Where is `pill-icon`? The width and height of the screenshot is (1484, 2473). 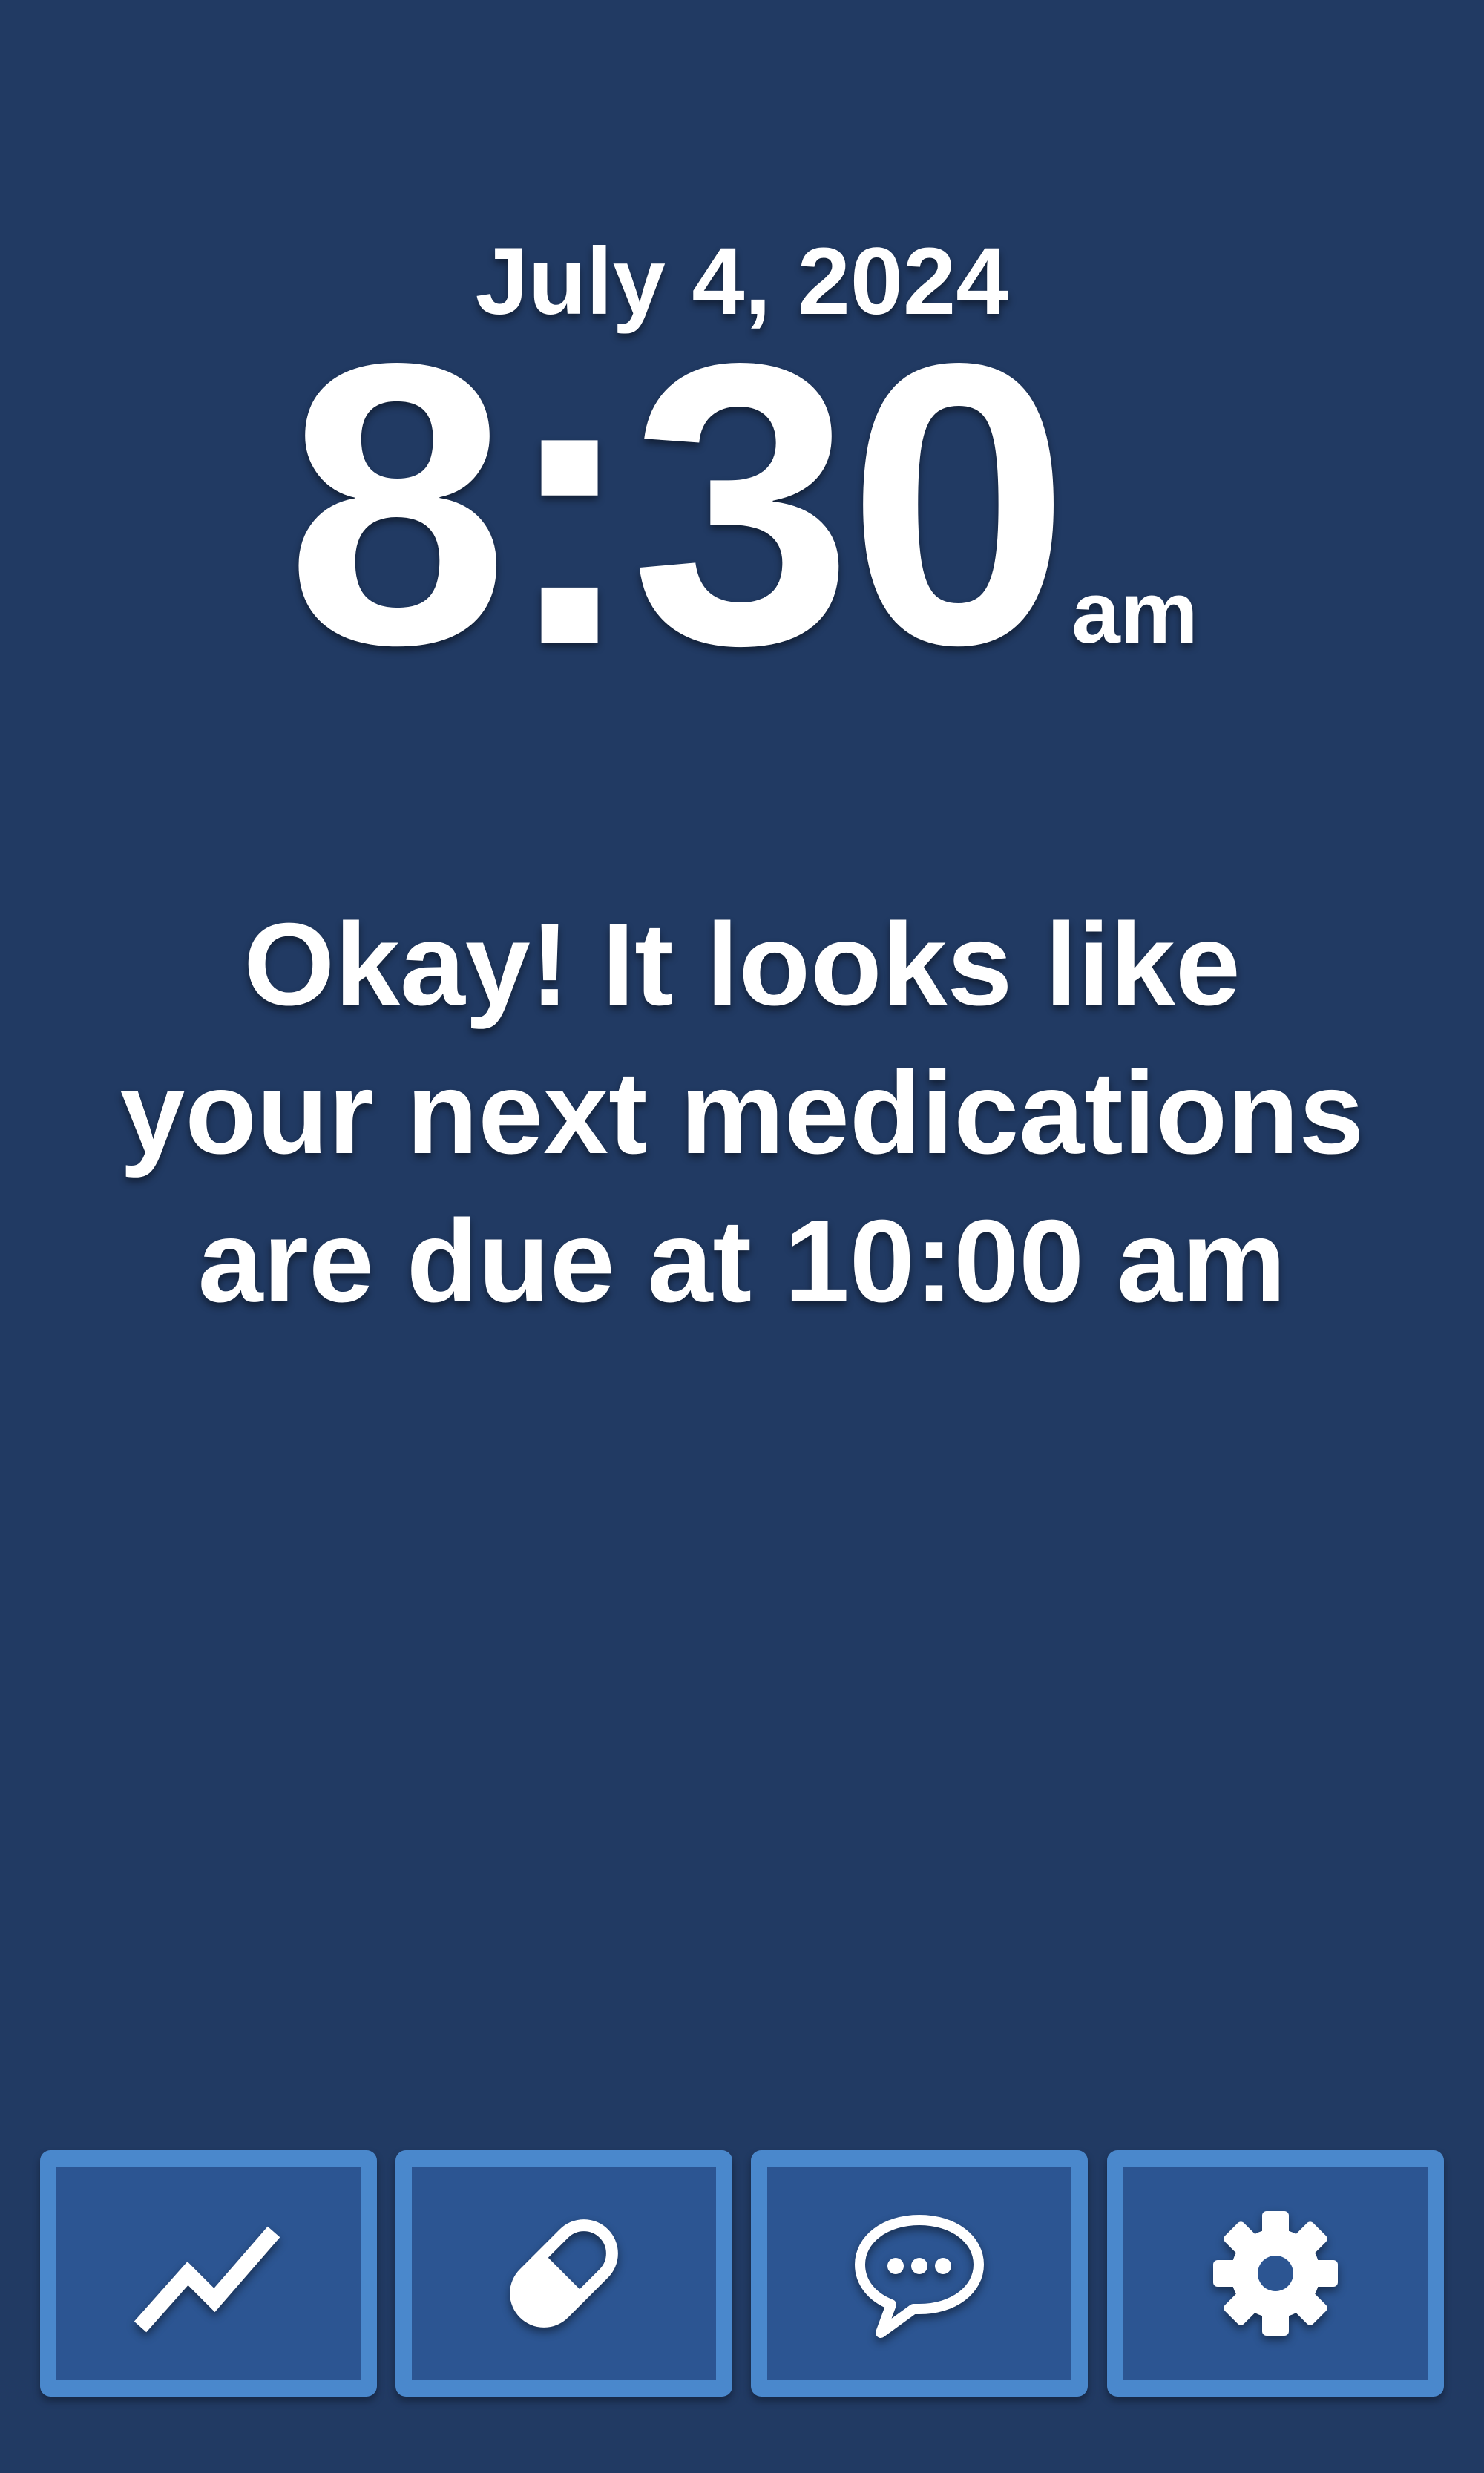
pill-icon is located at coordinates (564, 2274).